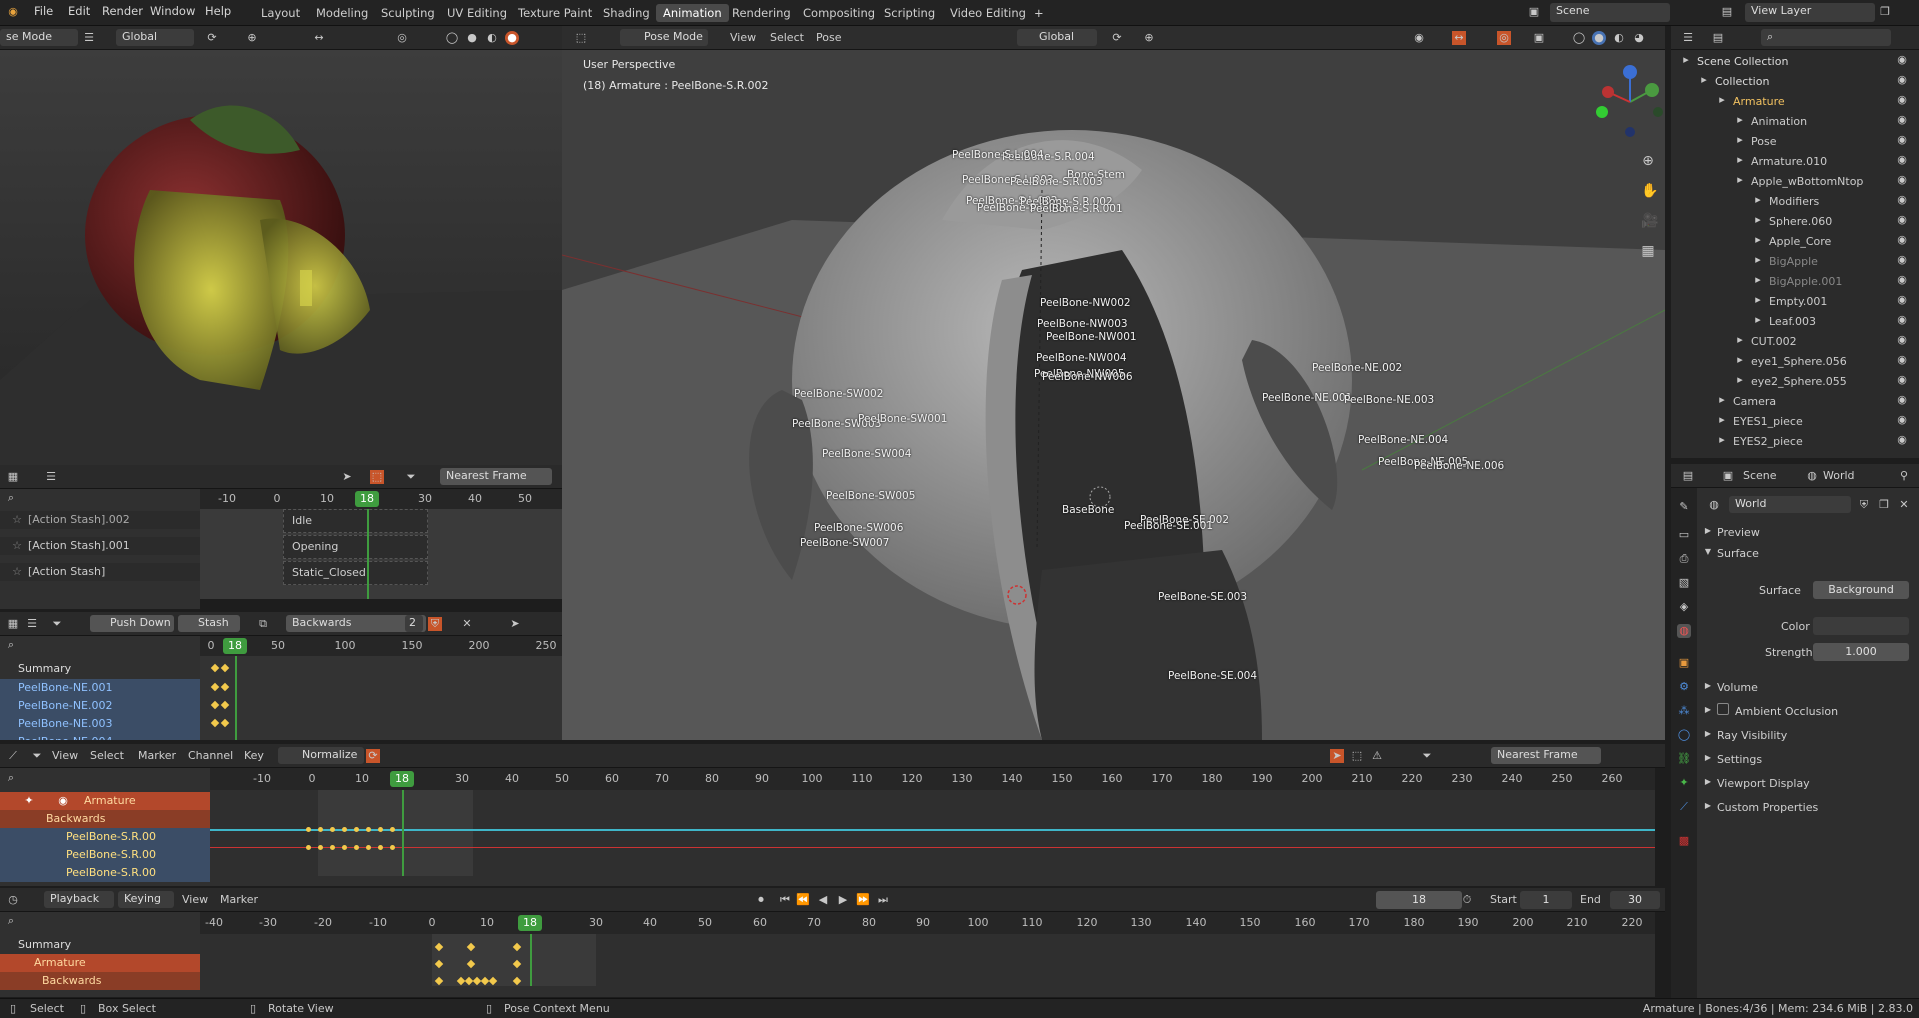 This screenshot has width=1919, height=1018. I want to click on view-layer-icon: ▤, so click(1727, 12).